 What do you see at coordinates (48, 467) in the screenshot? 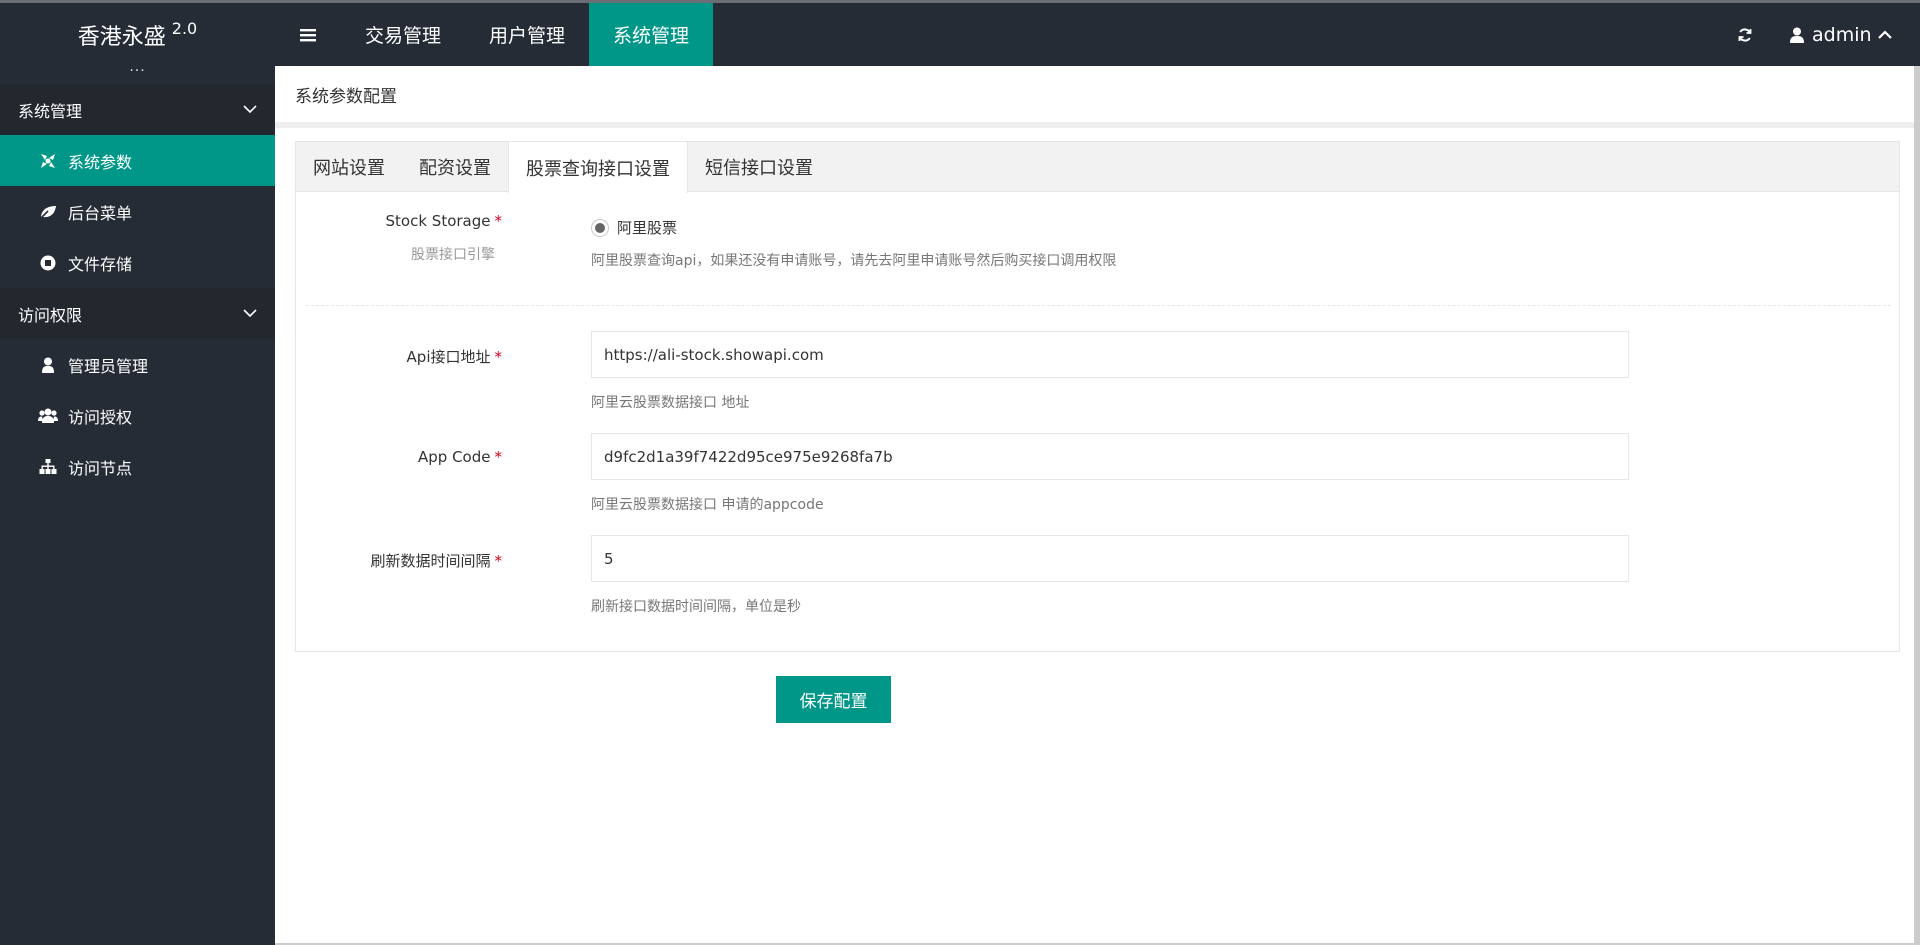
I see `sitemap-icon` at bounding box center [48, 467].